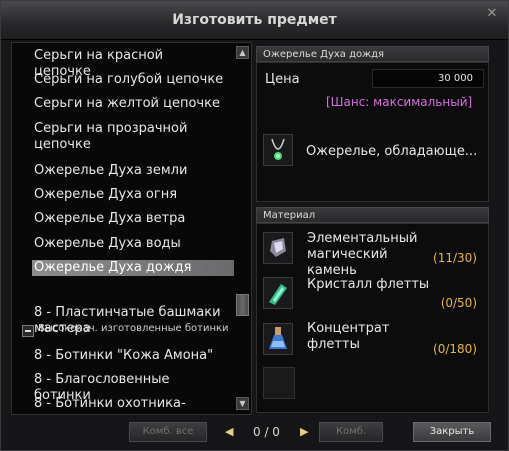  What do you see at coordinates (242, 52) in the screenshot?
I see `scroll-up-icon: ▲` at bounding box center [242, 52].